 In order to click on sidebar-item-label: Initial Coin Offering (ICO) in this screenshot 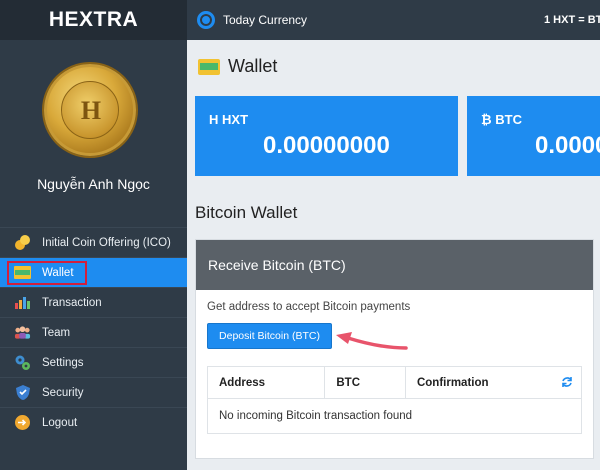, I will do `click(106, 242)`.